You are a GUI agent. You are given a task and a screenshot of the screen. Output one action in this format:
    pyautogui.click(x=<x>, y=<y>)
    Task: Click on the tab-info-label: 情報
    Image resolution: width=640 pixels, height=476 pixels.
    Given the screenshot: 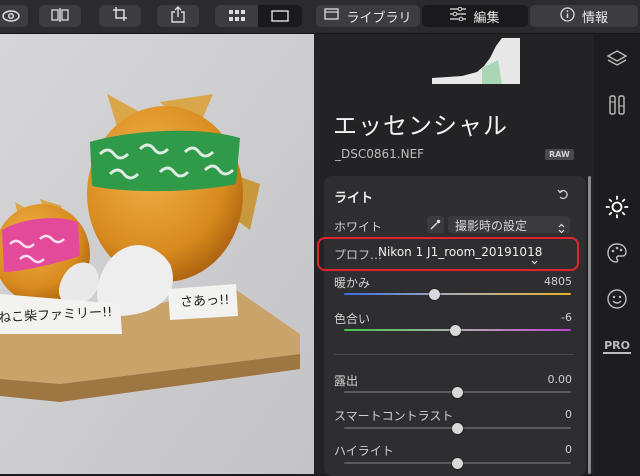 What is the action you would take?
    pyautogui.click(x=594, y=18)
    